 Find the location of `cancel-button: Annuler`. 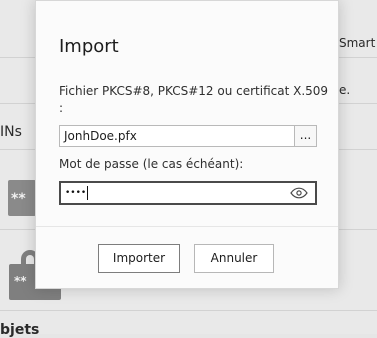

cancel-button: Annuler is located at coordinates (234, 258).